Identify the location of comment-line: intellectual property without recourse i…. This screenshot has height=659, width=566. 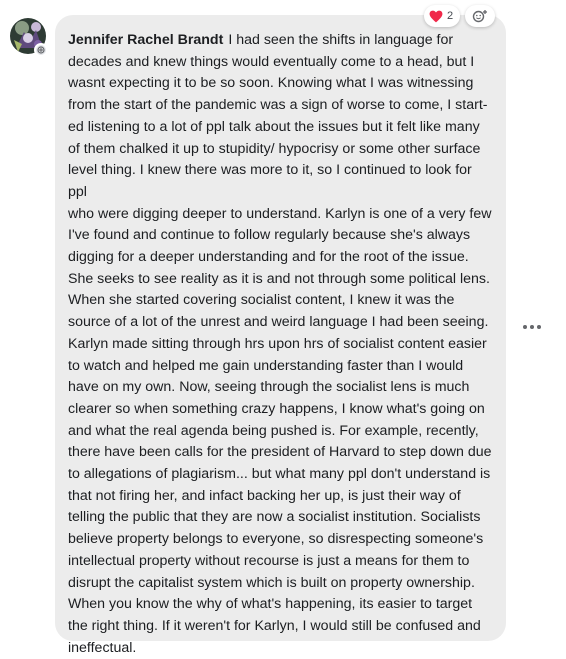
(269, 560).